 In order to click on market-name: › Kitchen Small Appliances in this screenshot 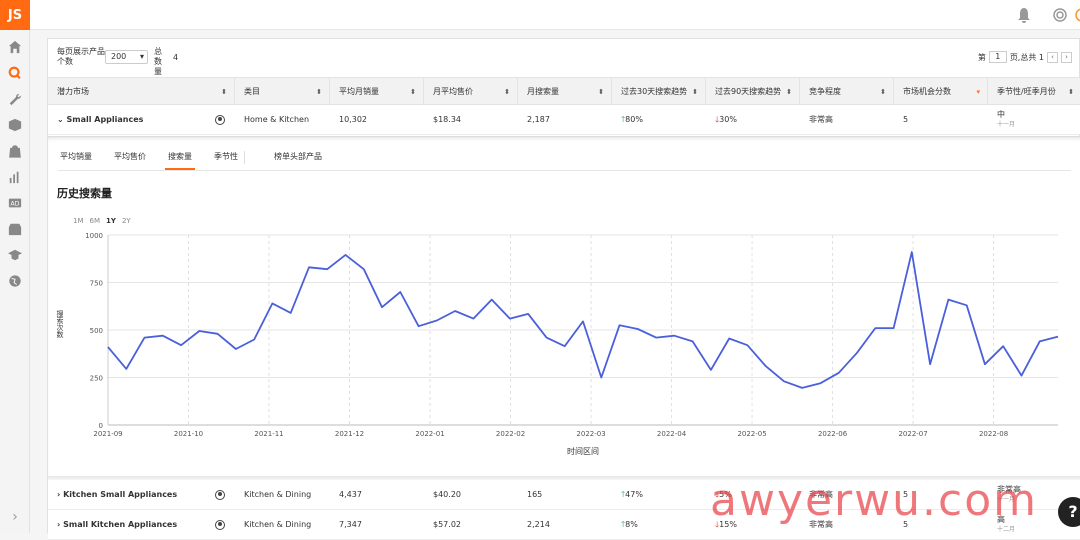, I will do `click(141, 495)`.